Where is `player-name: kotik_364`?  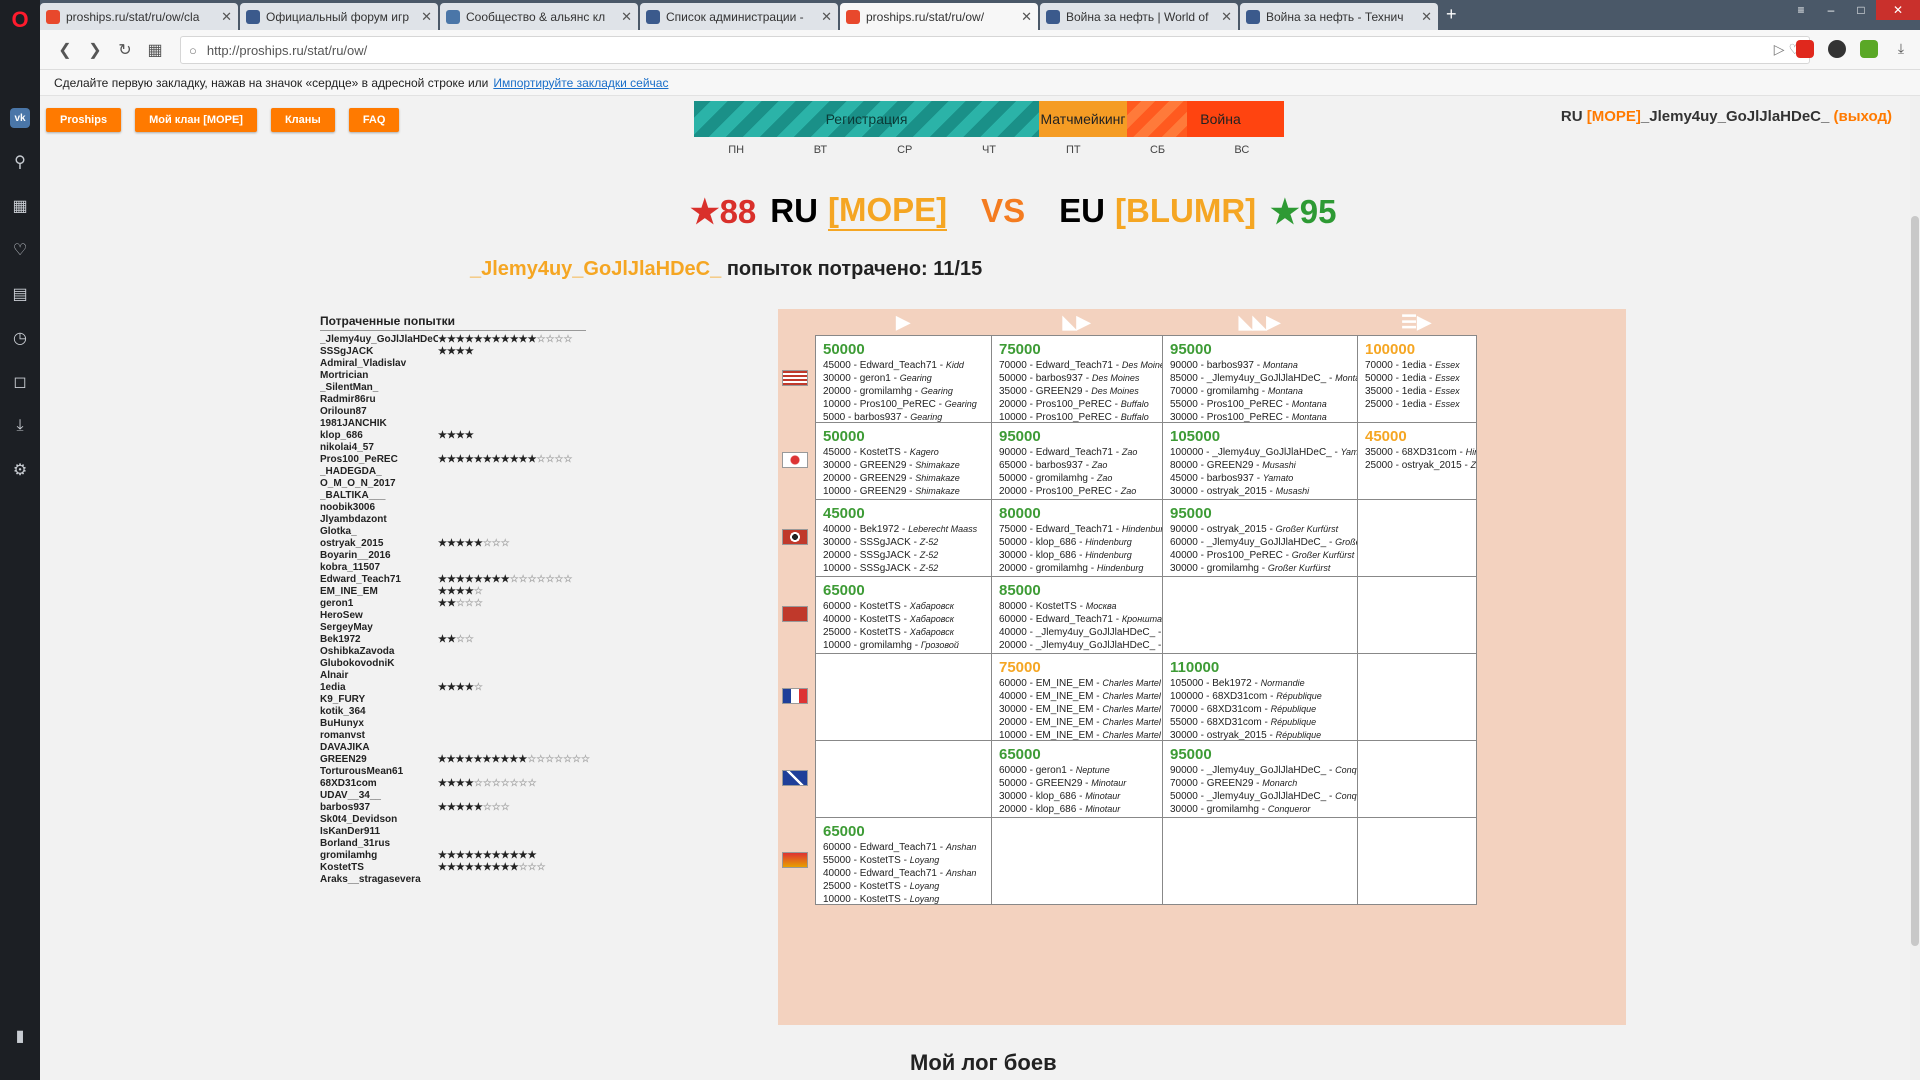
player-name: kotik_364 is located at coordinates (379, 712).